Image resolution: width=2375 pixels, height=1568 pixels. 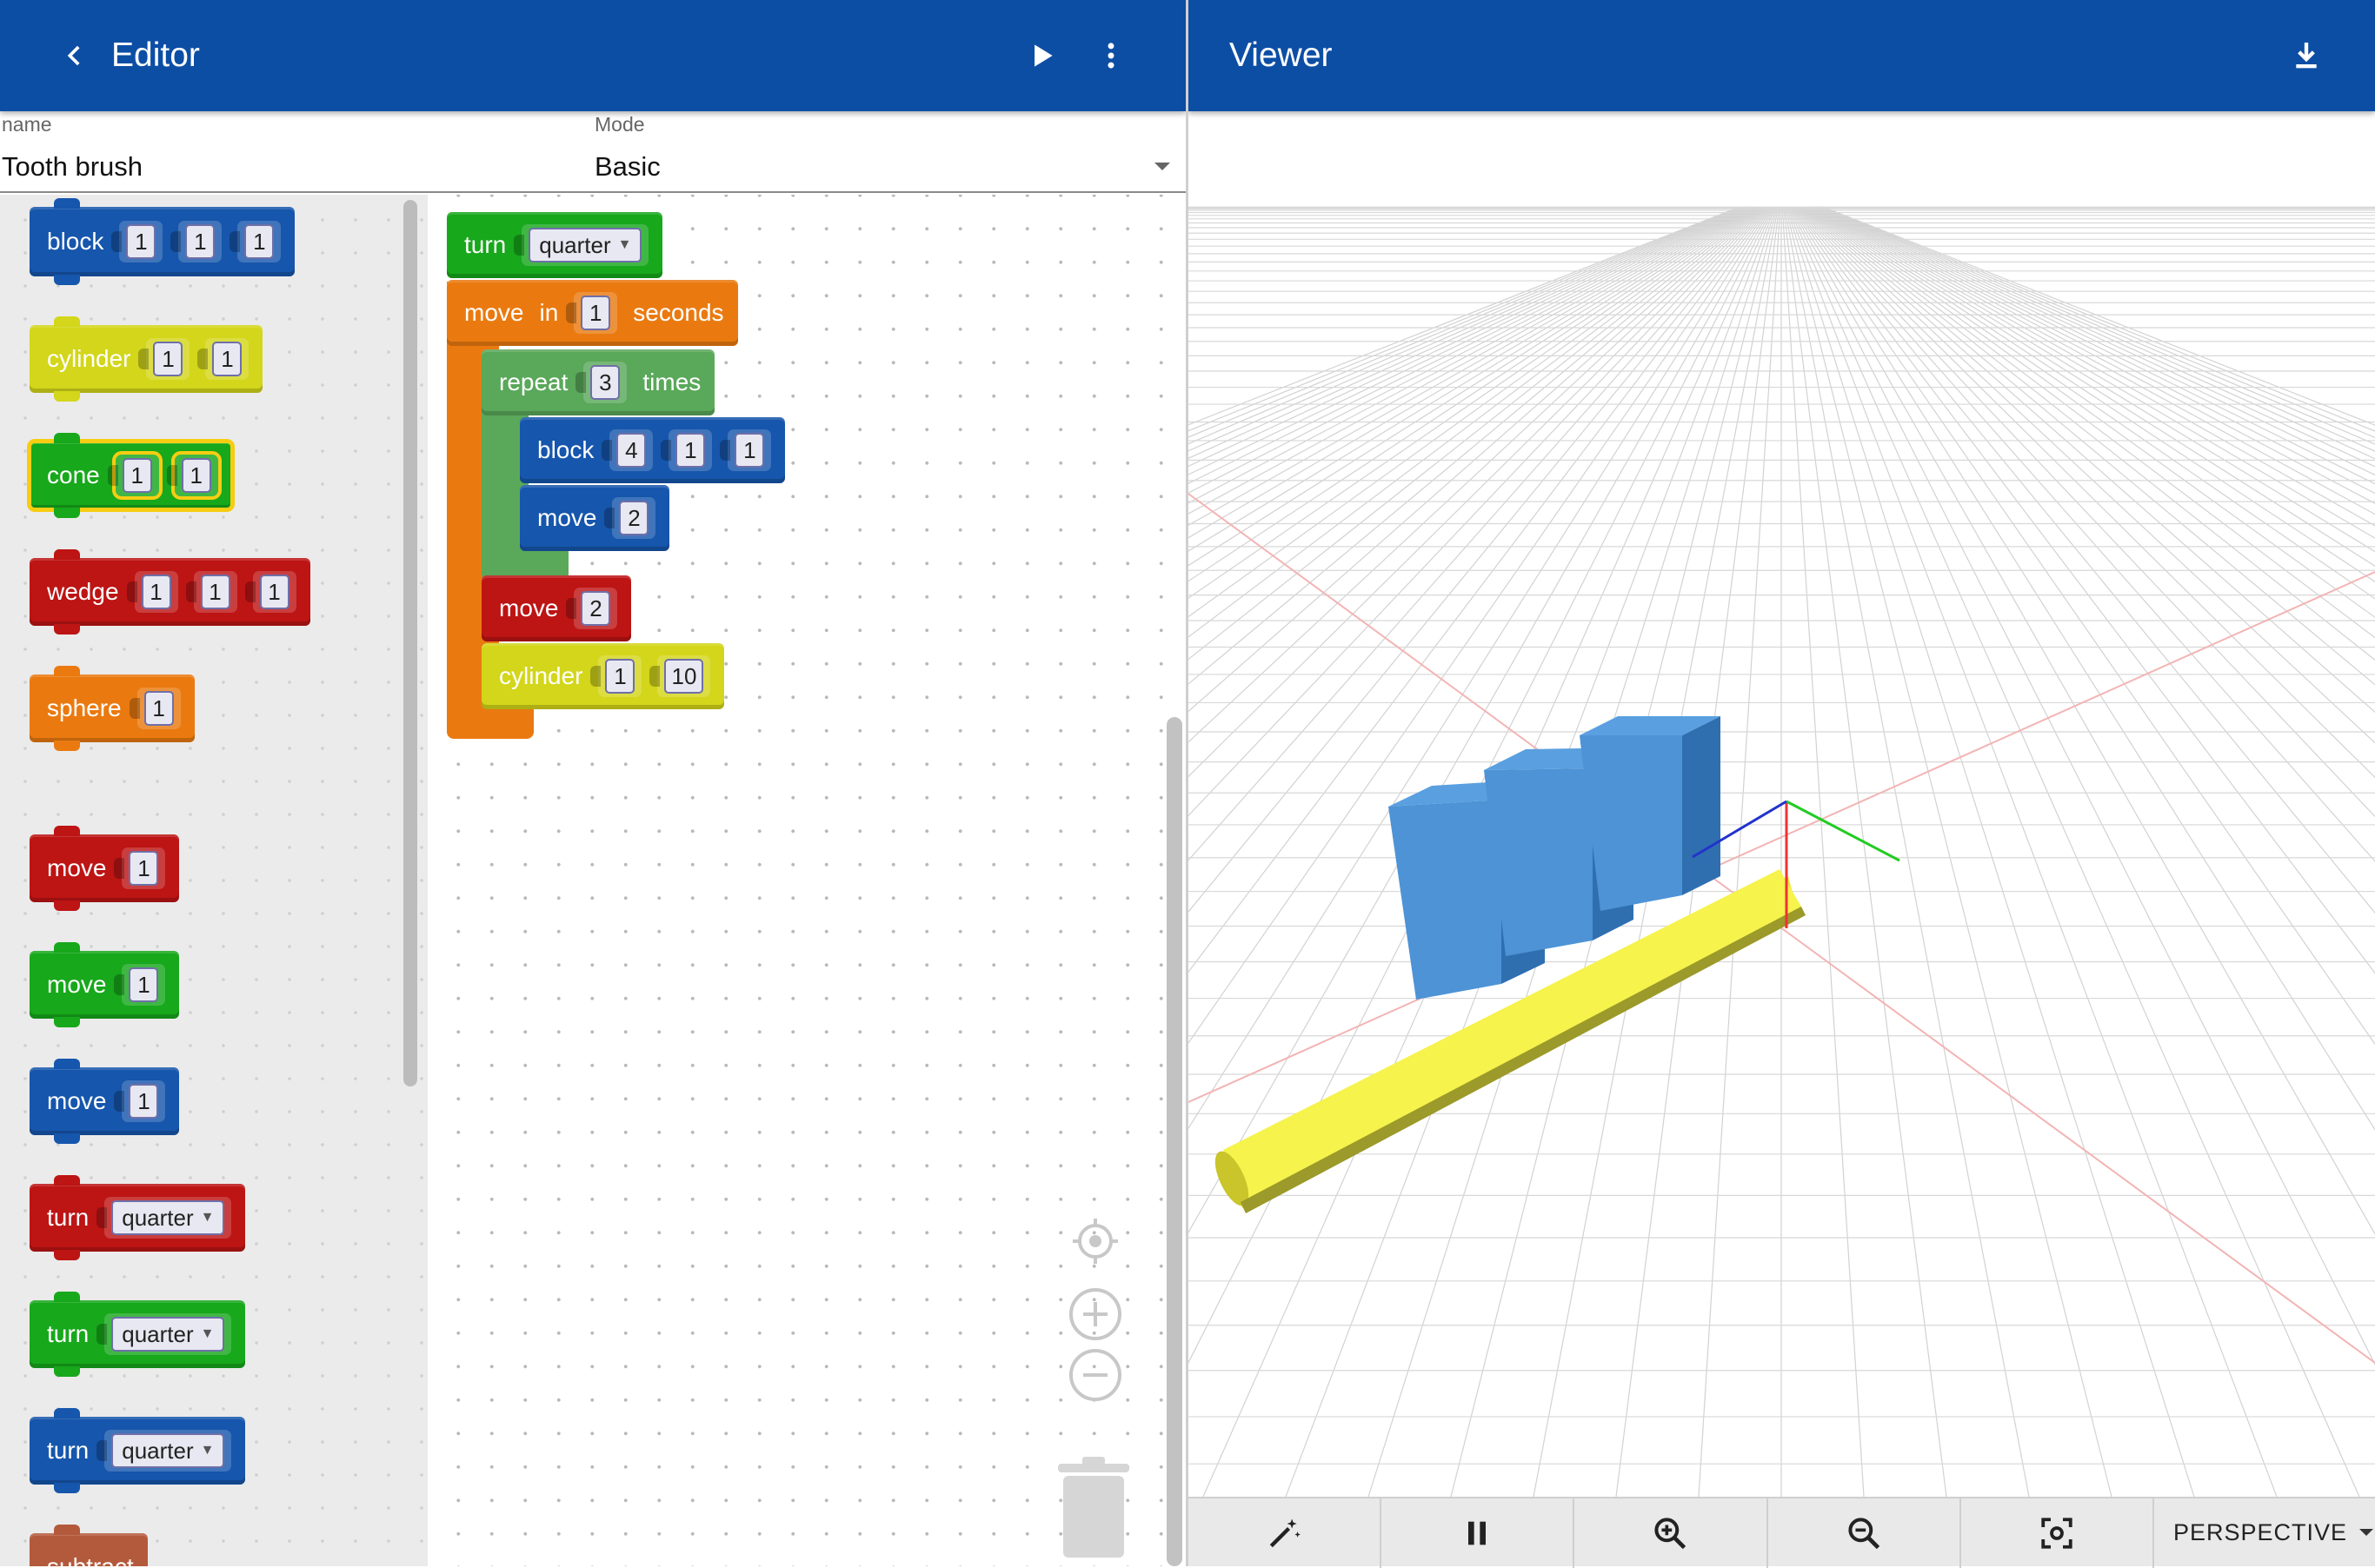 I want to click on toolbox-block-move-red: move 1, so click(x=105, y=868).